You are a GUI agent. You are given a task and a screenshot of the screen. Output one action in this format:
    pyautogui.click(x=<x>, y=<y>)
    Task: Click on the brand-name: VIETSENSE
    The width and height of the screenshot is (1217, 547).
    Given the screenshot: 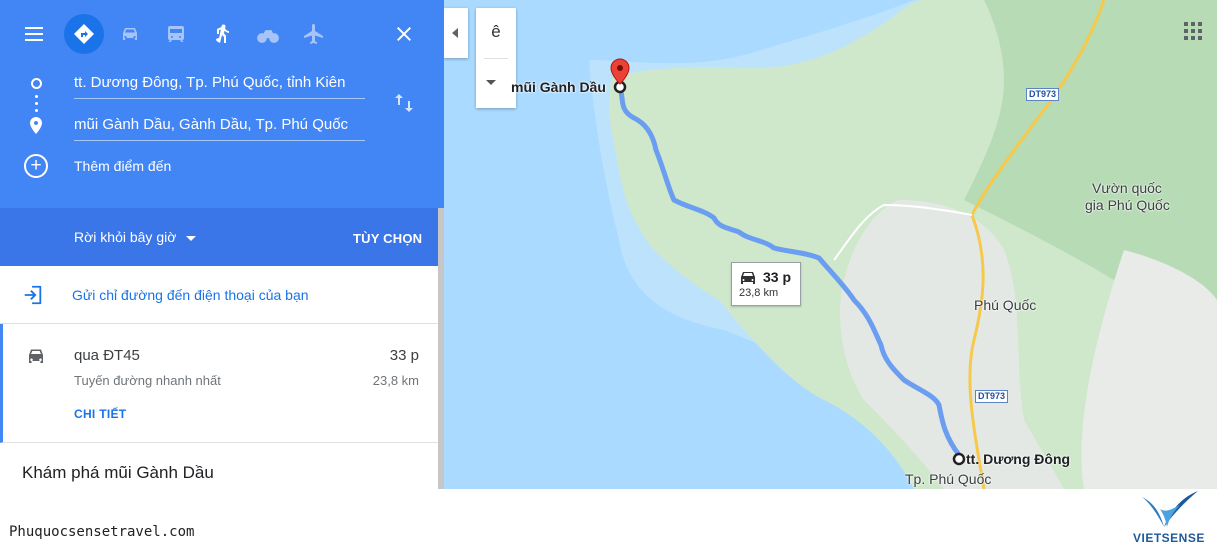 What is the action you would take?
    pyautogui.click(x=1169, y=538)
    